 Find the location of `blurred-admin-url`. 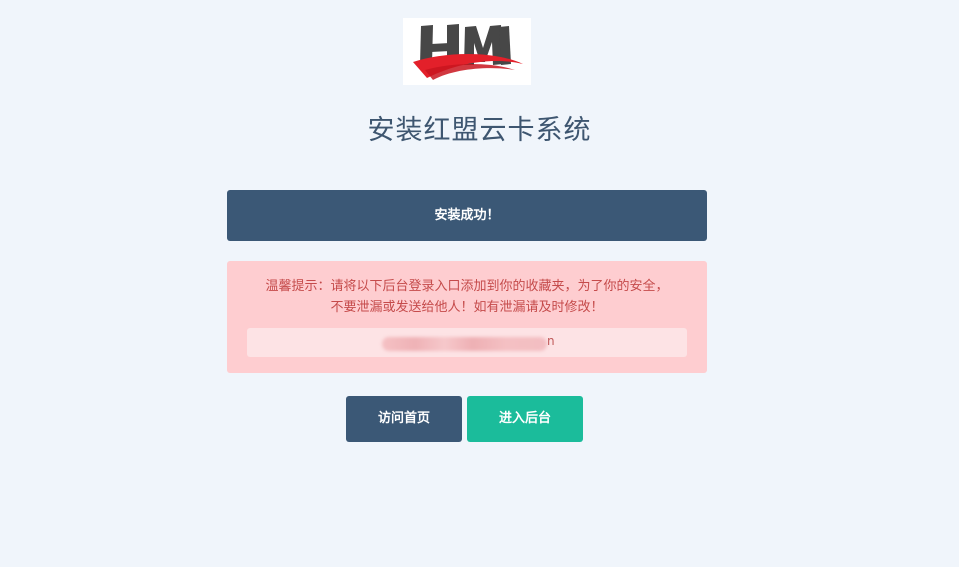

blurred-admin-url is located at coordinates (464, 344).